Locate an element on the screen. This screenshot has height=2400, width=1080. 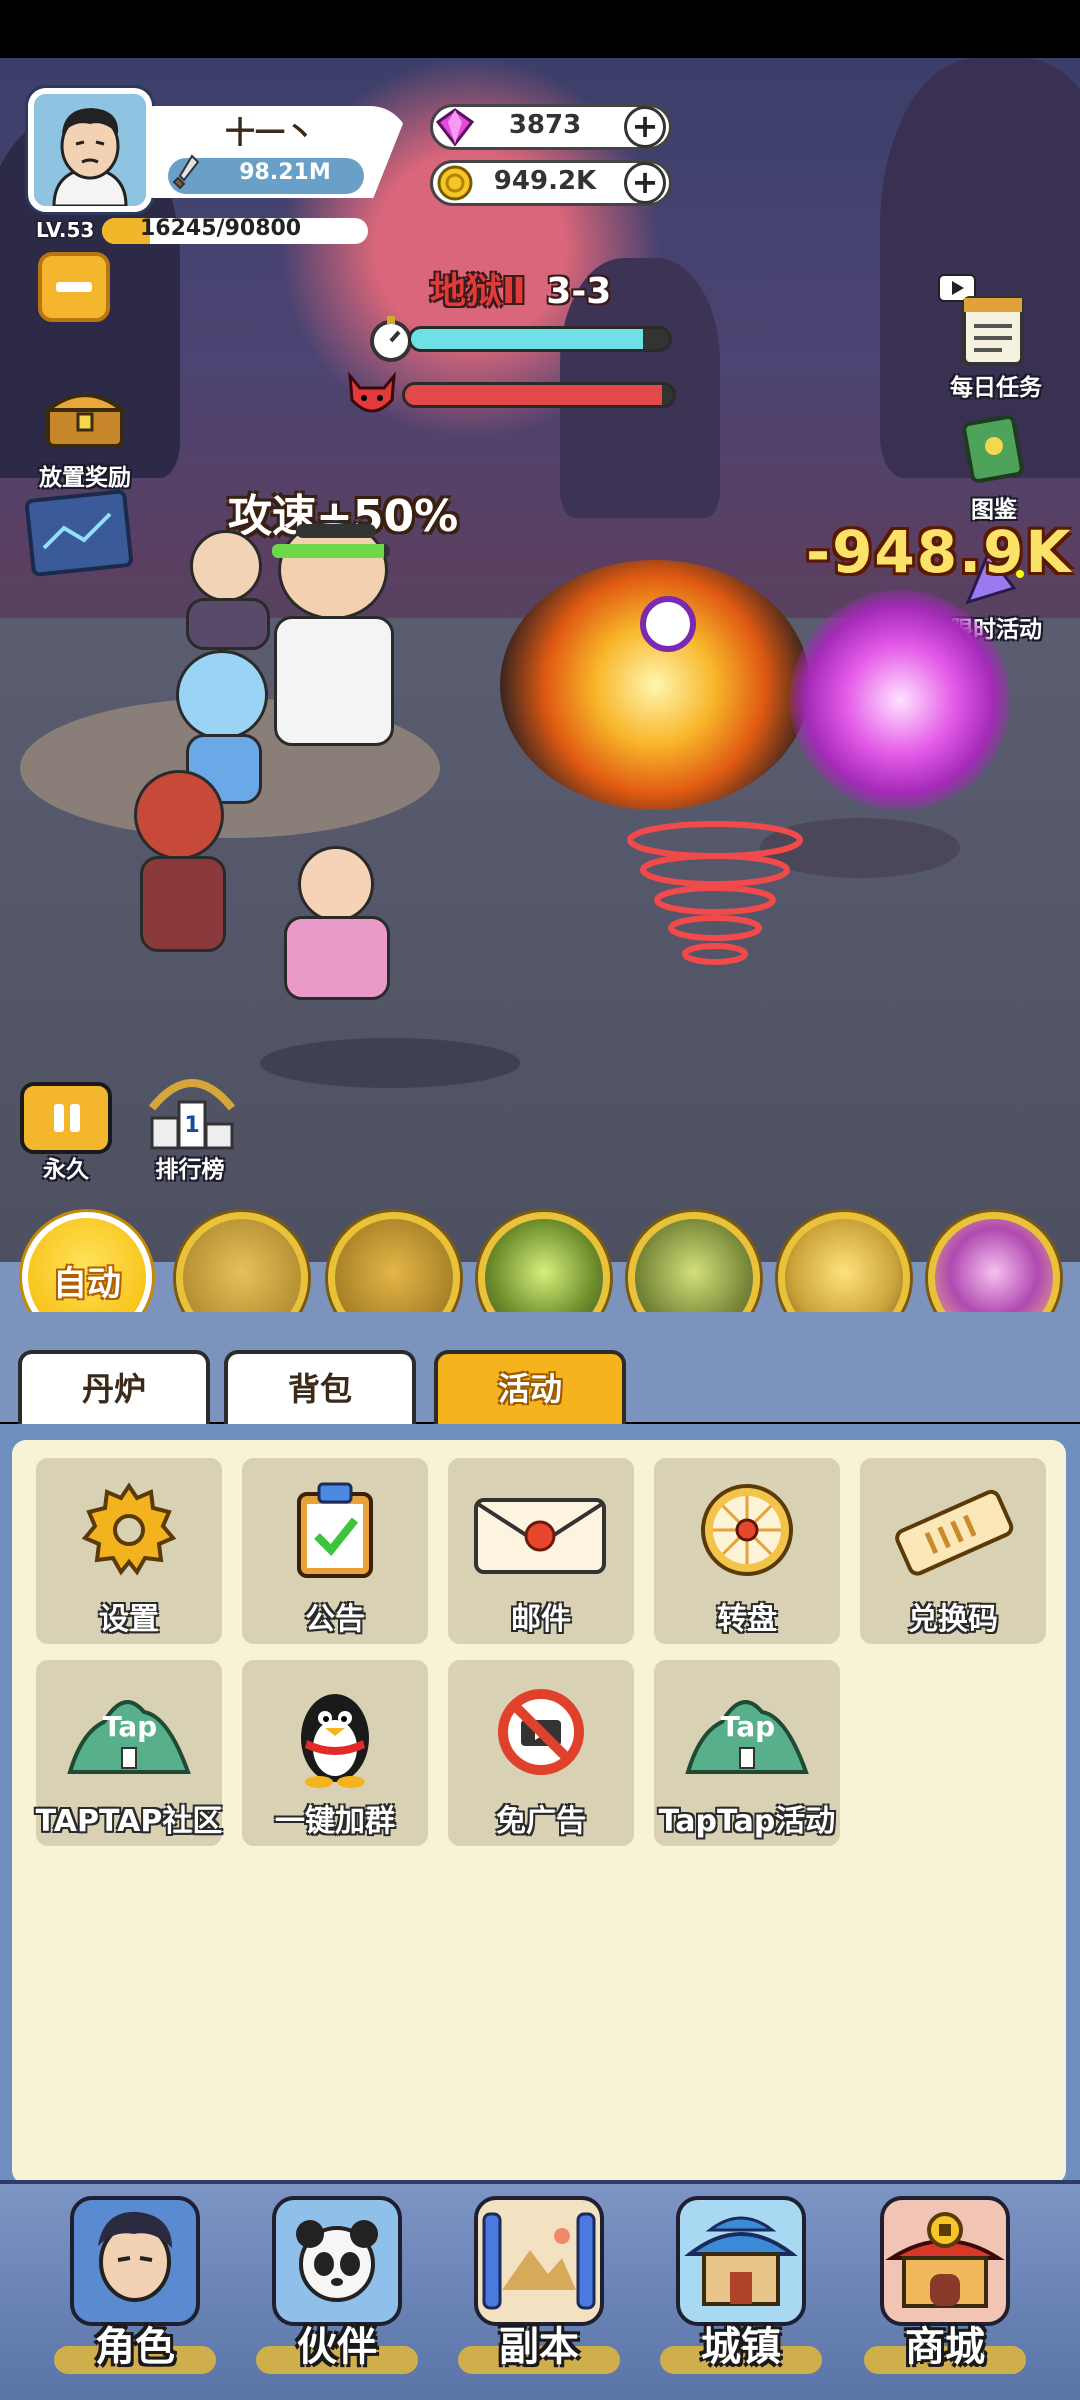
stage-difficulty: 地狱Ⅱ is located at coordinates (478, 291).